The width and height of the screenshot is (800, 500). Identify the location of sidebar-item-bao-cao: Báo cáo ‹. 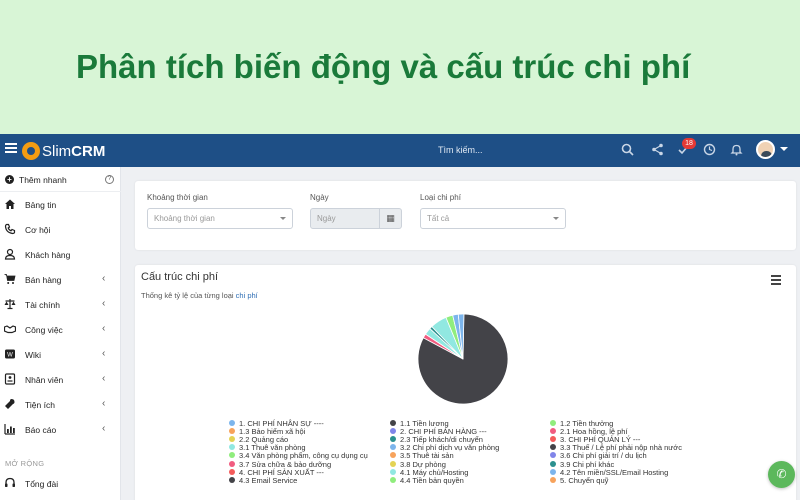
(60, 429).